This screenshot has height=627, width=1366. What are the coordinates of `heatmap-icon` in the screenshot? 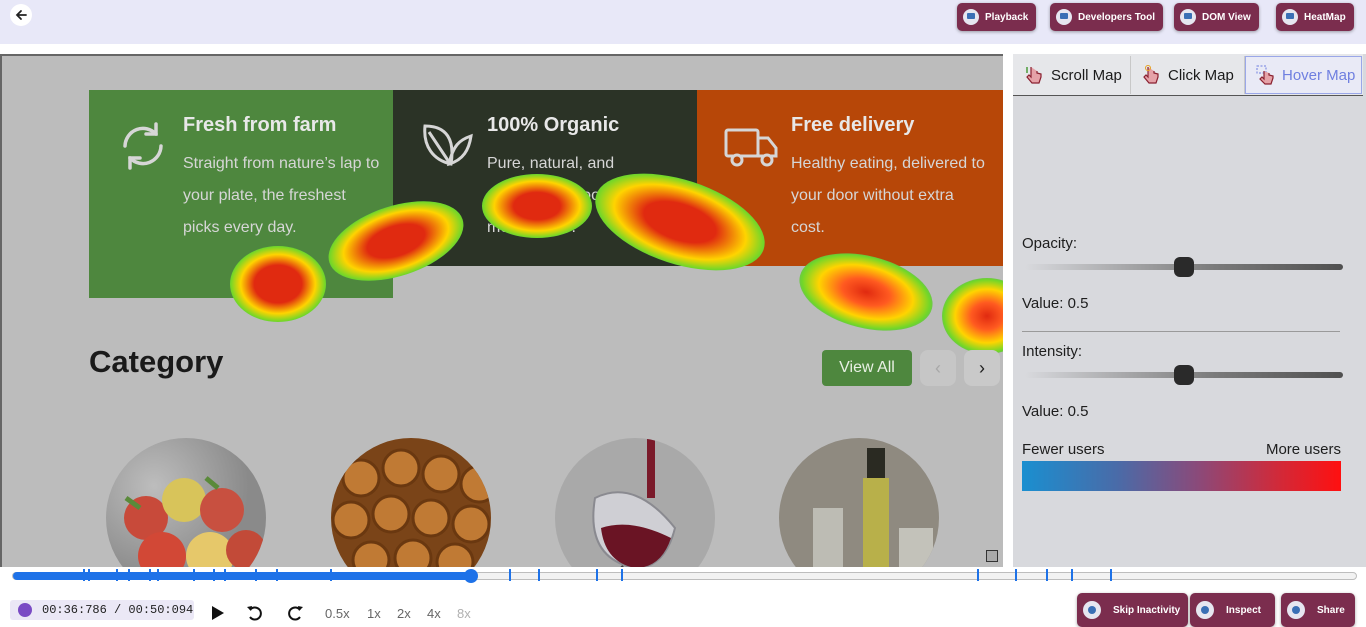 It's located at (1290, 17).